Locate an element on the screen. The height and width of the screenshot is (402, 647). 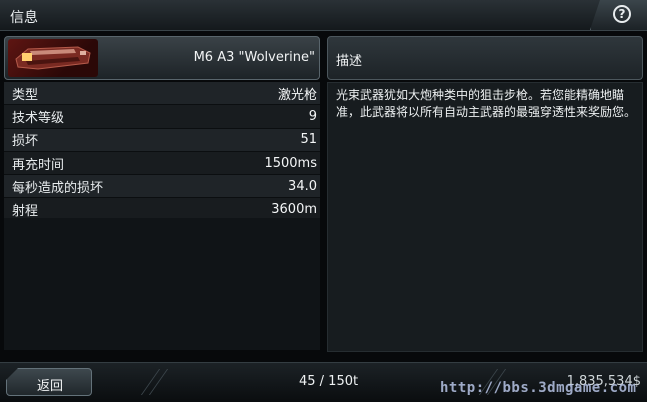
stat-row-recharge: 再充时间 1500ms is located at coordinates (162, 163).